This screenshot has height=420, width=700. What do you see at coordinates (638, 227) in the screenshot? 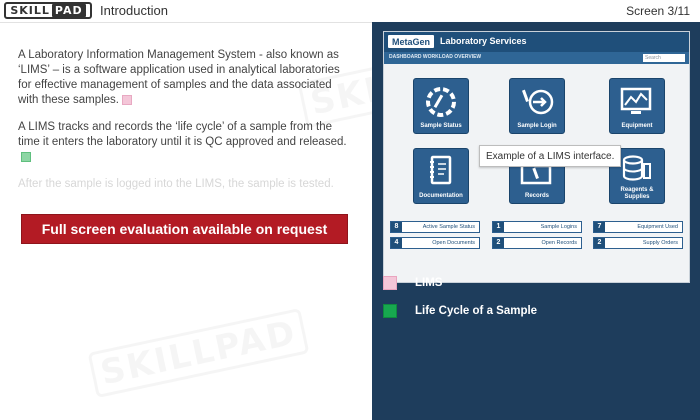
I see `stat-equipment-used: 7 Equipment Used` at bounding box center [638, 227].